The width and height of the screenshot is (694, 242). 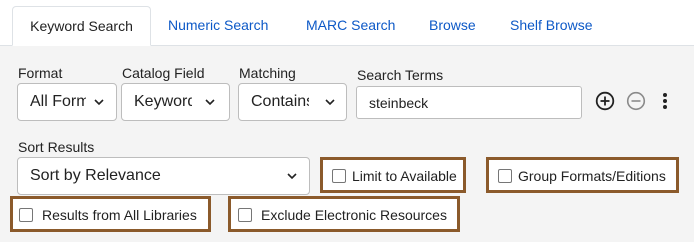 I want to click on exclude-electronic-option: Exclude Electronic Resources, so click(x=344, y=214).